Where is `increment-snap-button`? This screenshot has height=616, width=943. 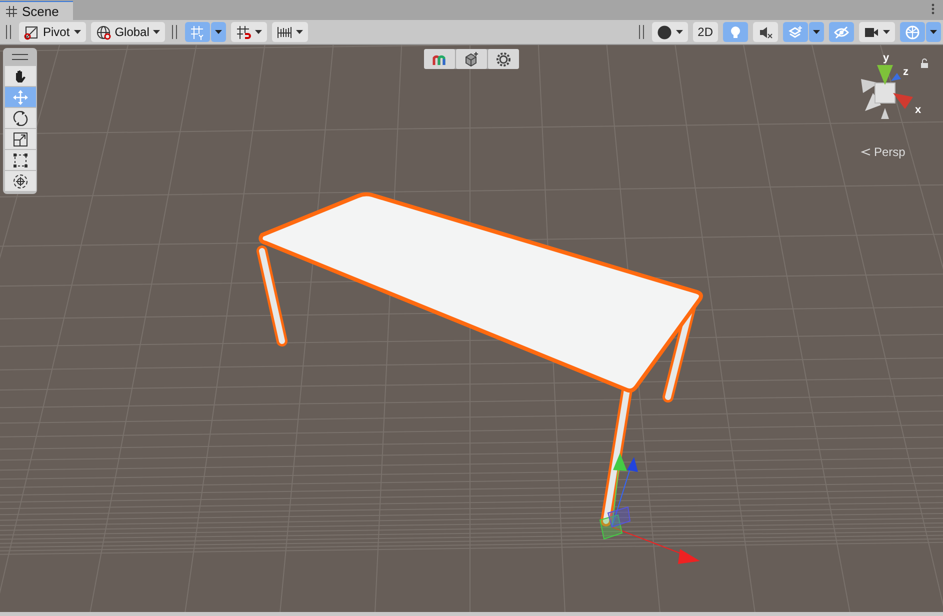
increment-snap-button is located at coordinates (249, 32).